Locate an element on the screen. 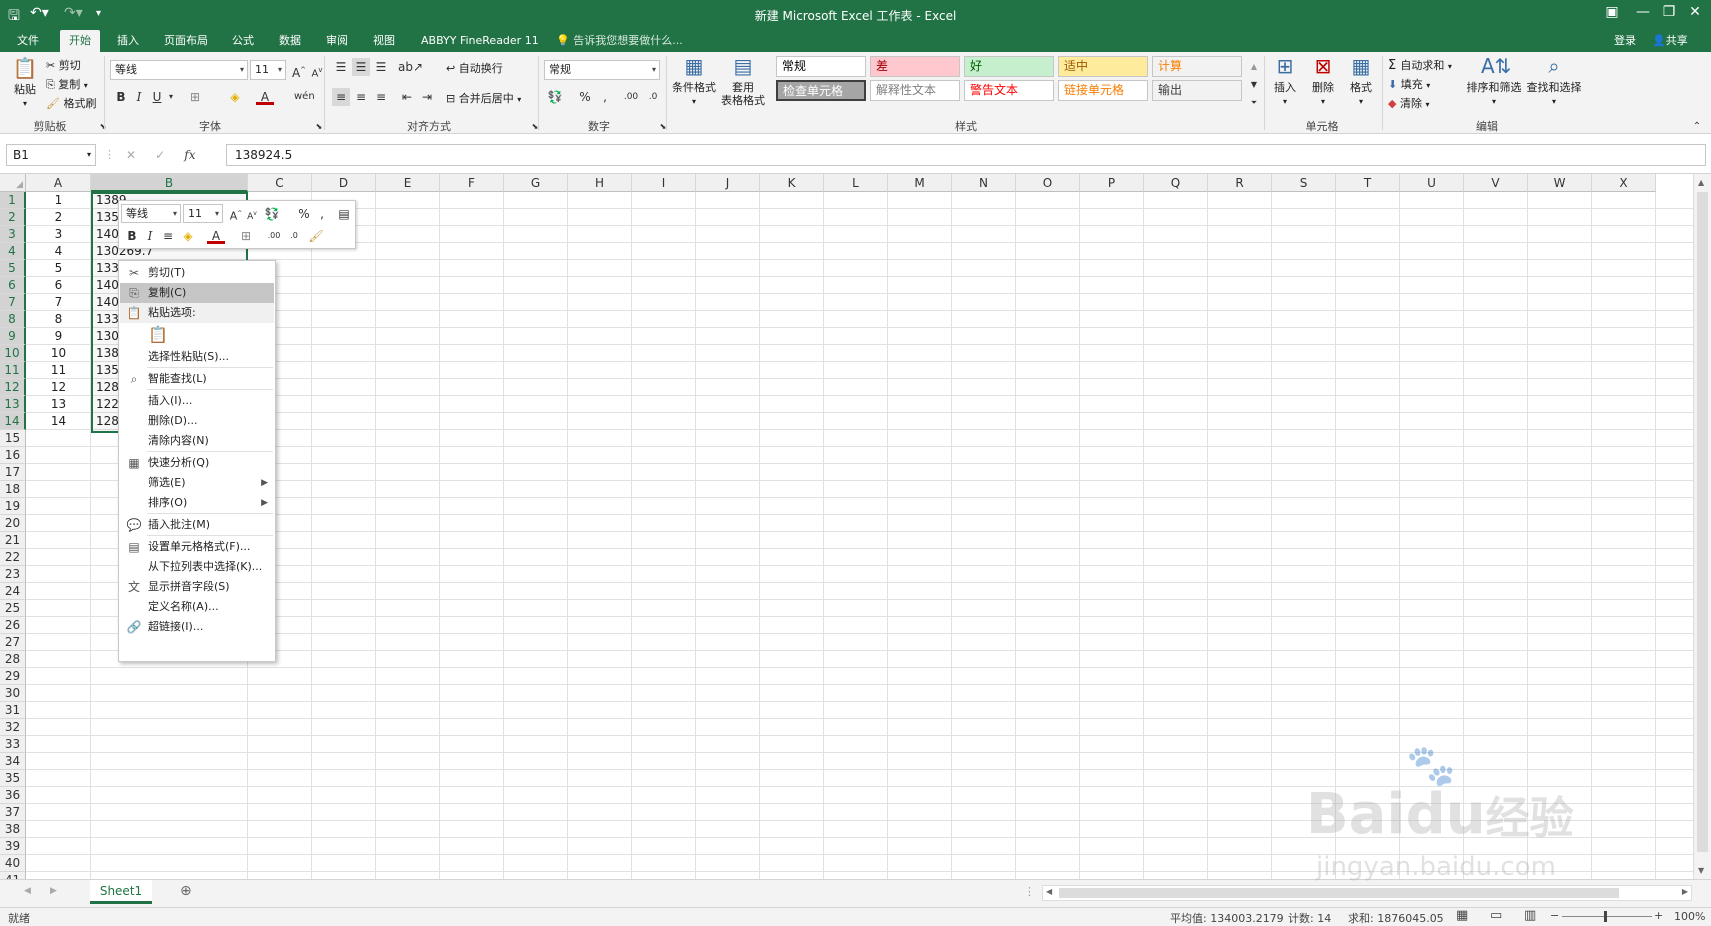 This screenshot has width=1711, height=926. zoom-out-icon: − is located at coordinates (1554, 915).